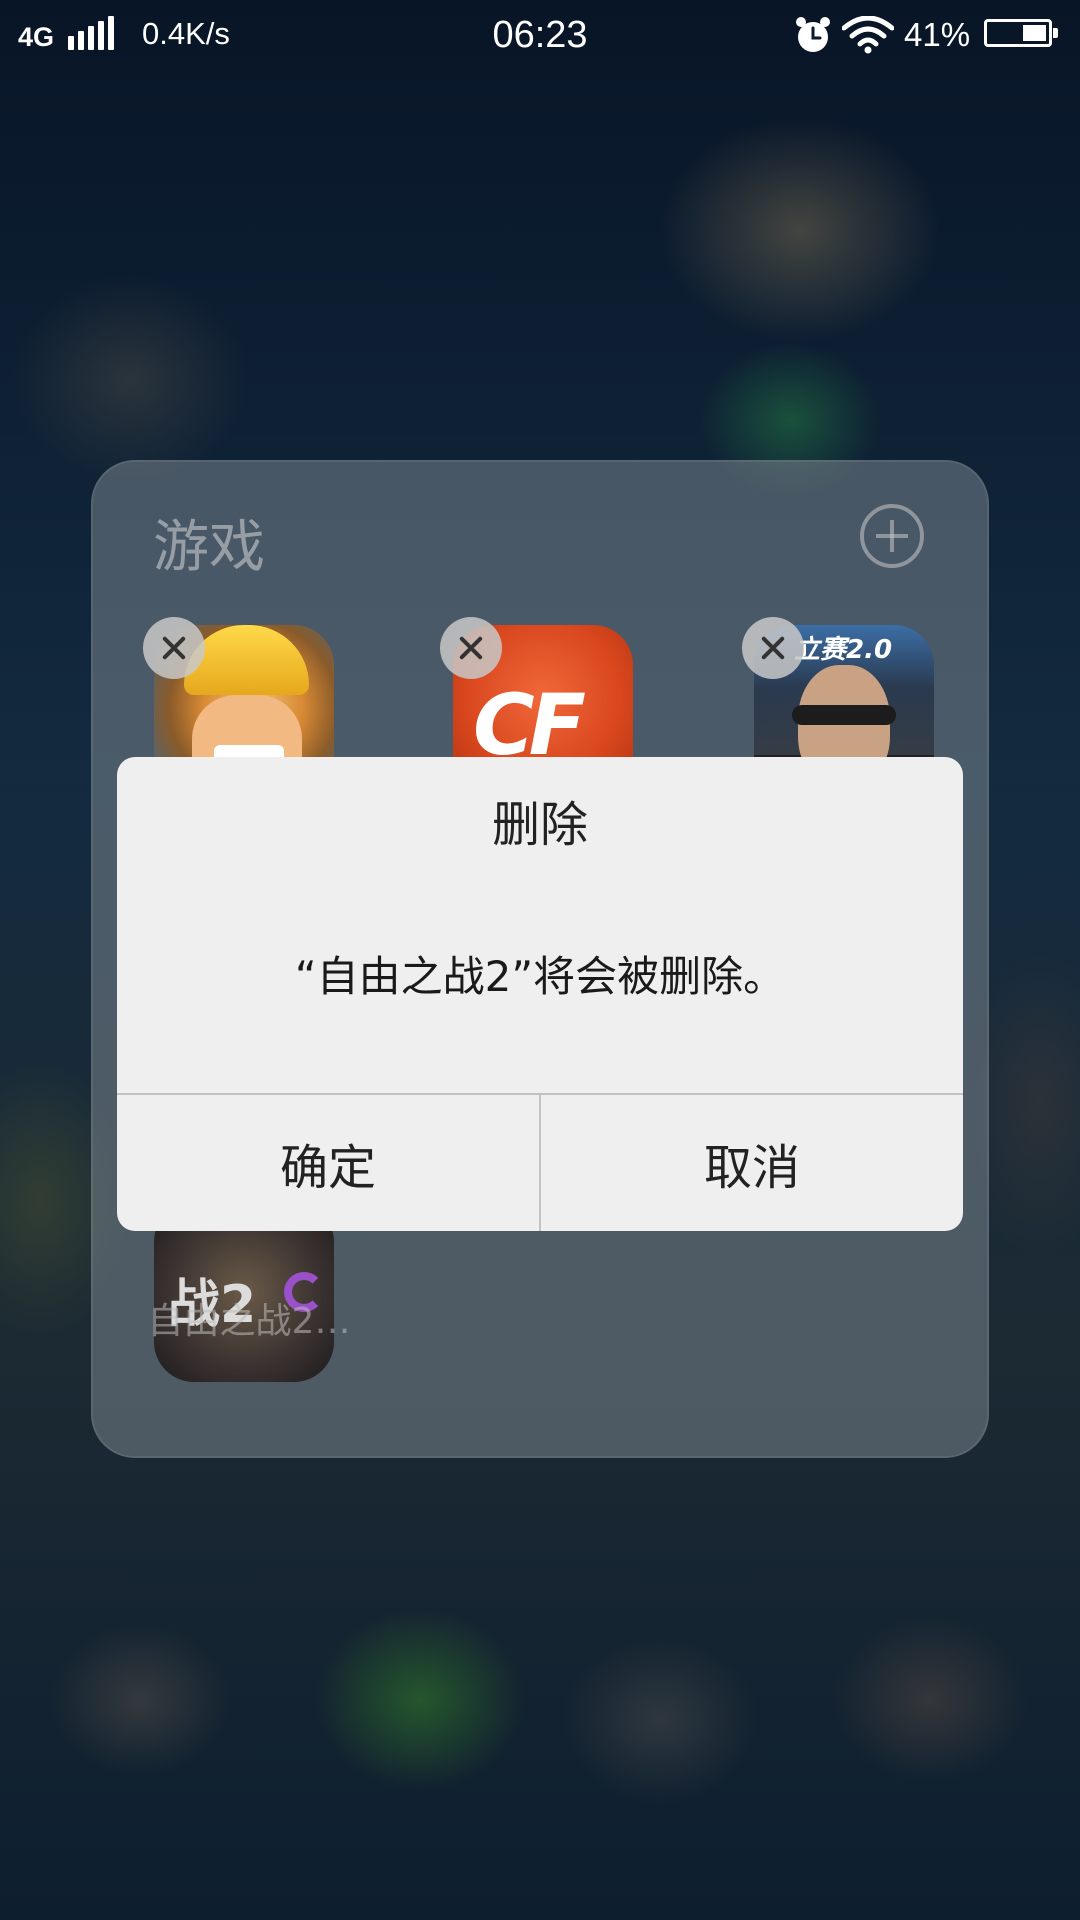 The height and width of the screenshot is (1920, 1080). What do you see at coordinates (892, 536) in the screenshot?
I see `plus-circle-icon` at bounding box center [892, 536].